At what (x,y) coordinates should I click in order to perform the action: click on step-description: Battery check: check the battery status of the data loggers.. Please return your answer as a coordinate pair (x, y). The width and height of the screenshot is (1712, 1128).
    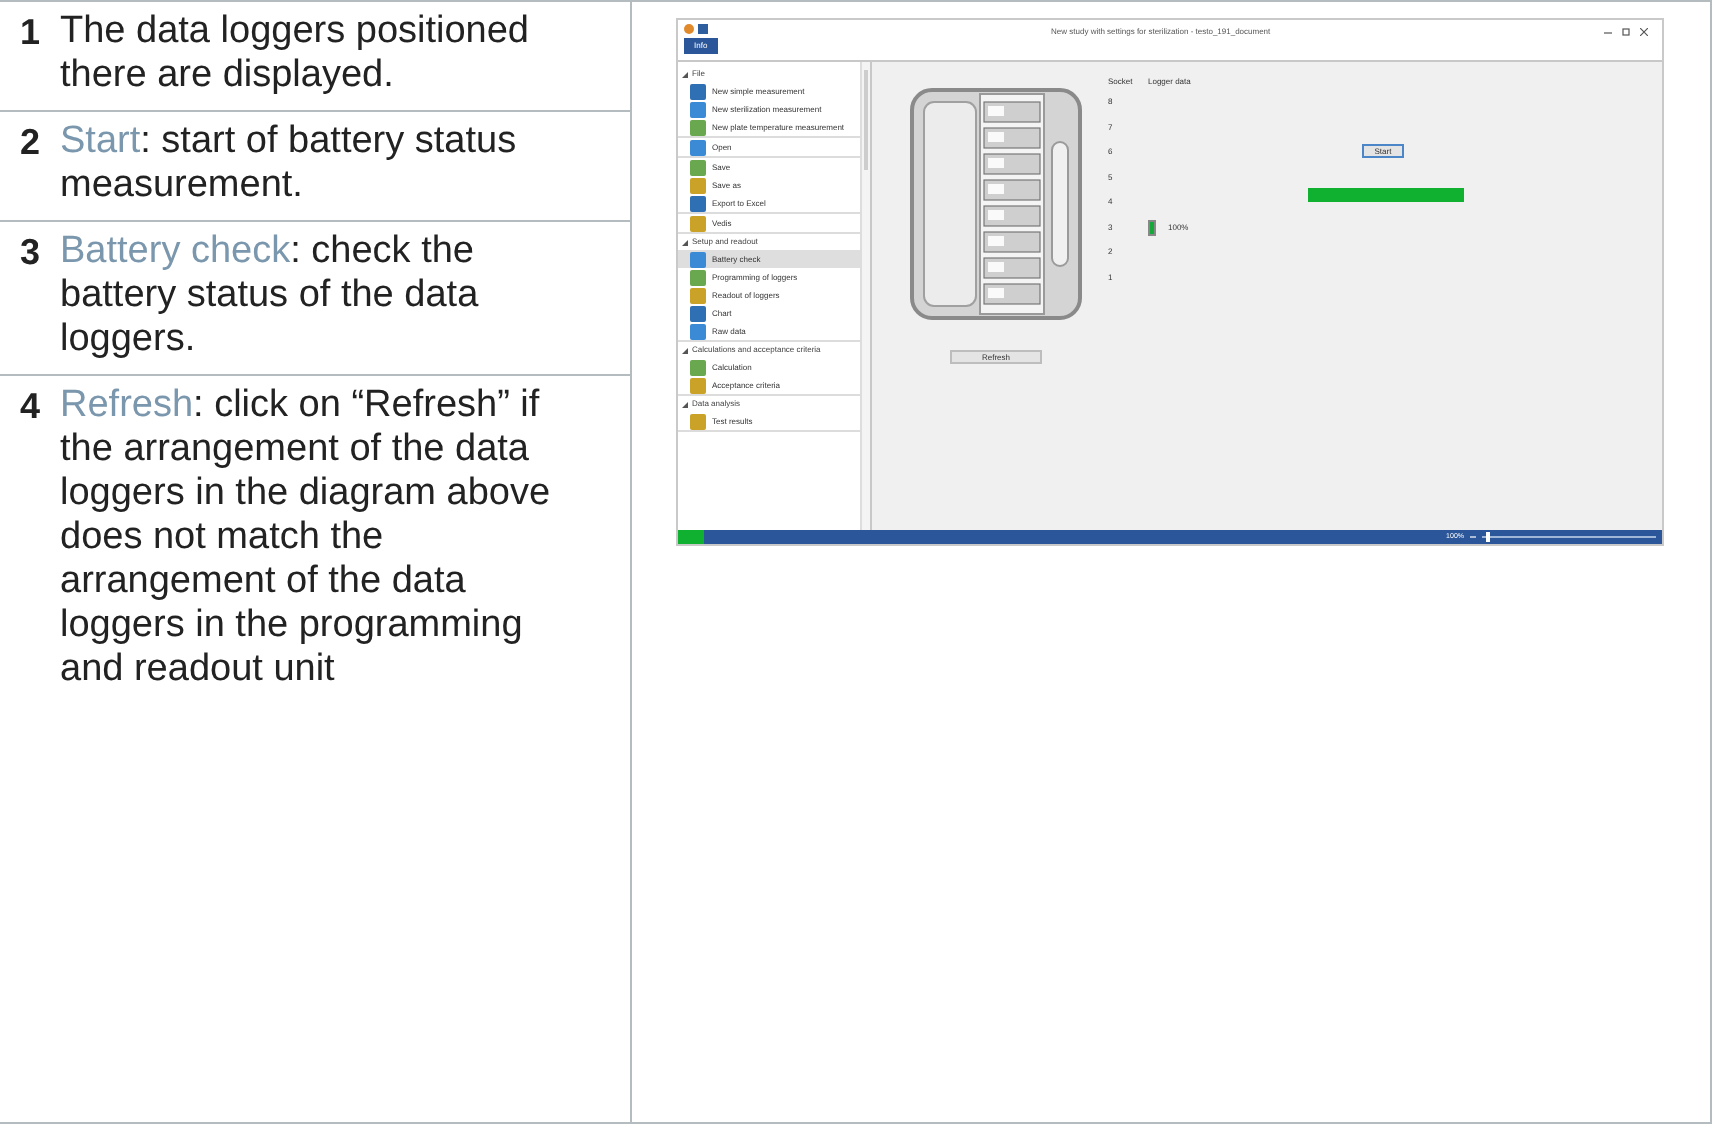
    Looking at the image, I should click on (270, 296).